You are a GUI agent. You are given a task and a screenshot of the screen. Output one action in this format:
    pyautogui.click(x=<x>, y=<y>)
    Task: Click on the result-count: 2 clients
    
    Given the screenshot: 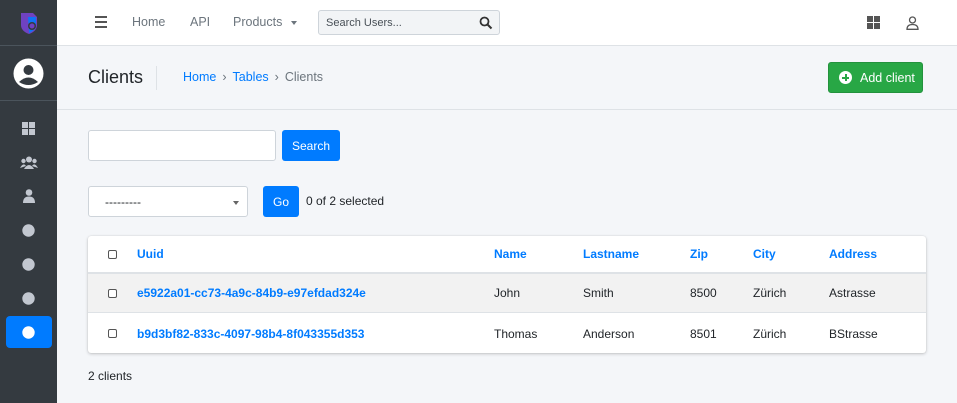 What is the action you would take?
    pyautogui.click(x=110, y=376)
    